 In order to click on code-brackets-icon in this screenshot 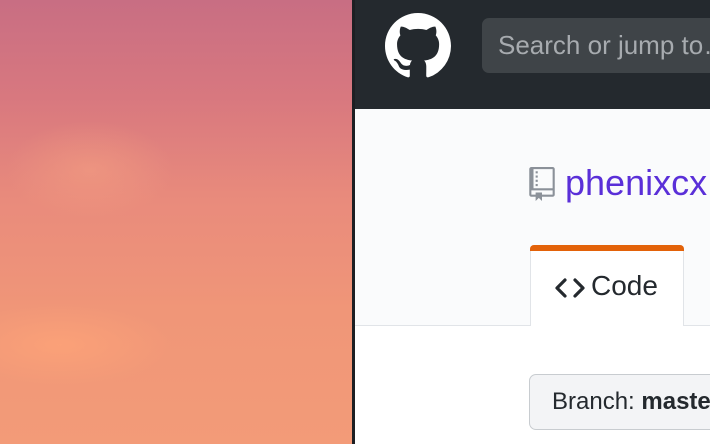, I will do `click(570, 288)`.